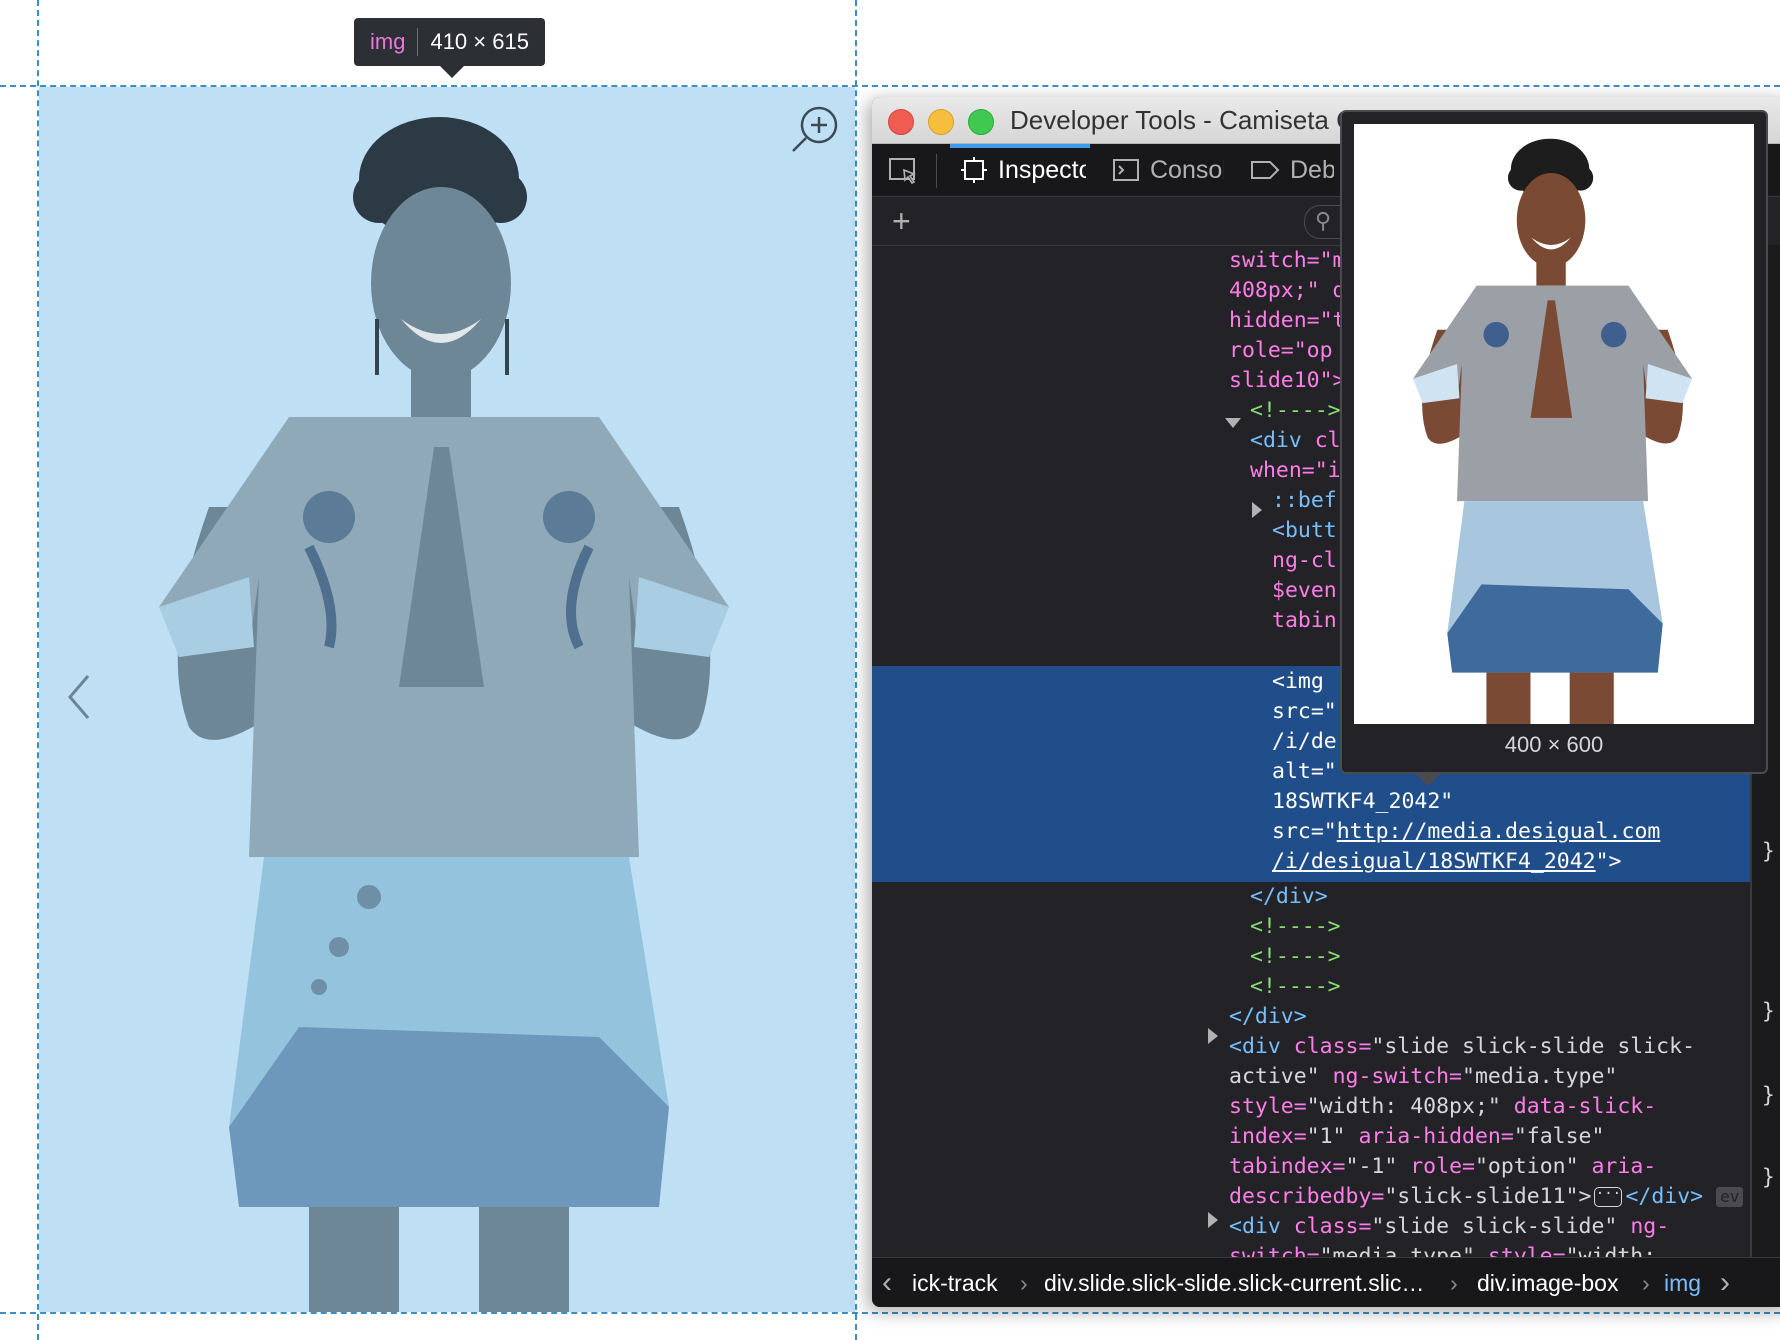 This screenshot has height=1340, width=1780. I want to click on markup-line: alt=", so click(1304, 772).